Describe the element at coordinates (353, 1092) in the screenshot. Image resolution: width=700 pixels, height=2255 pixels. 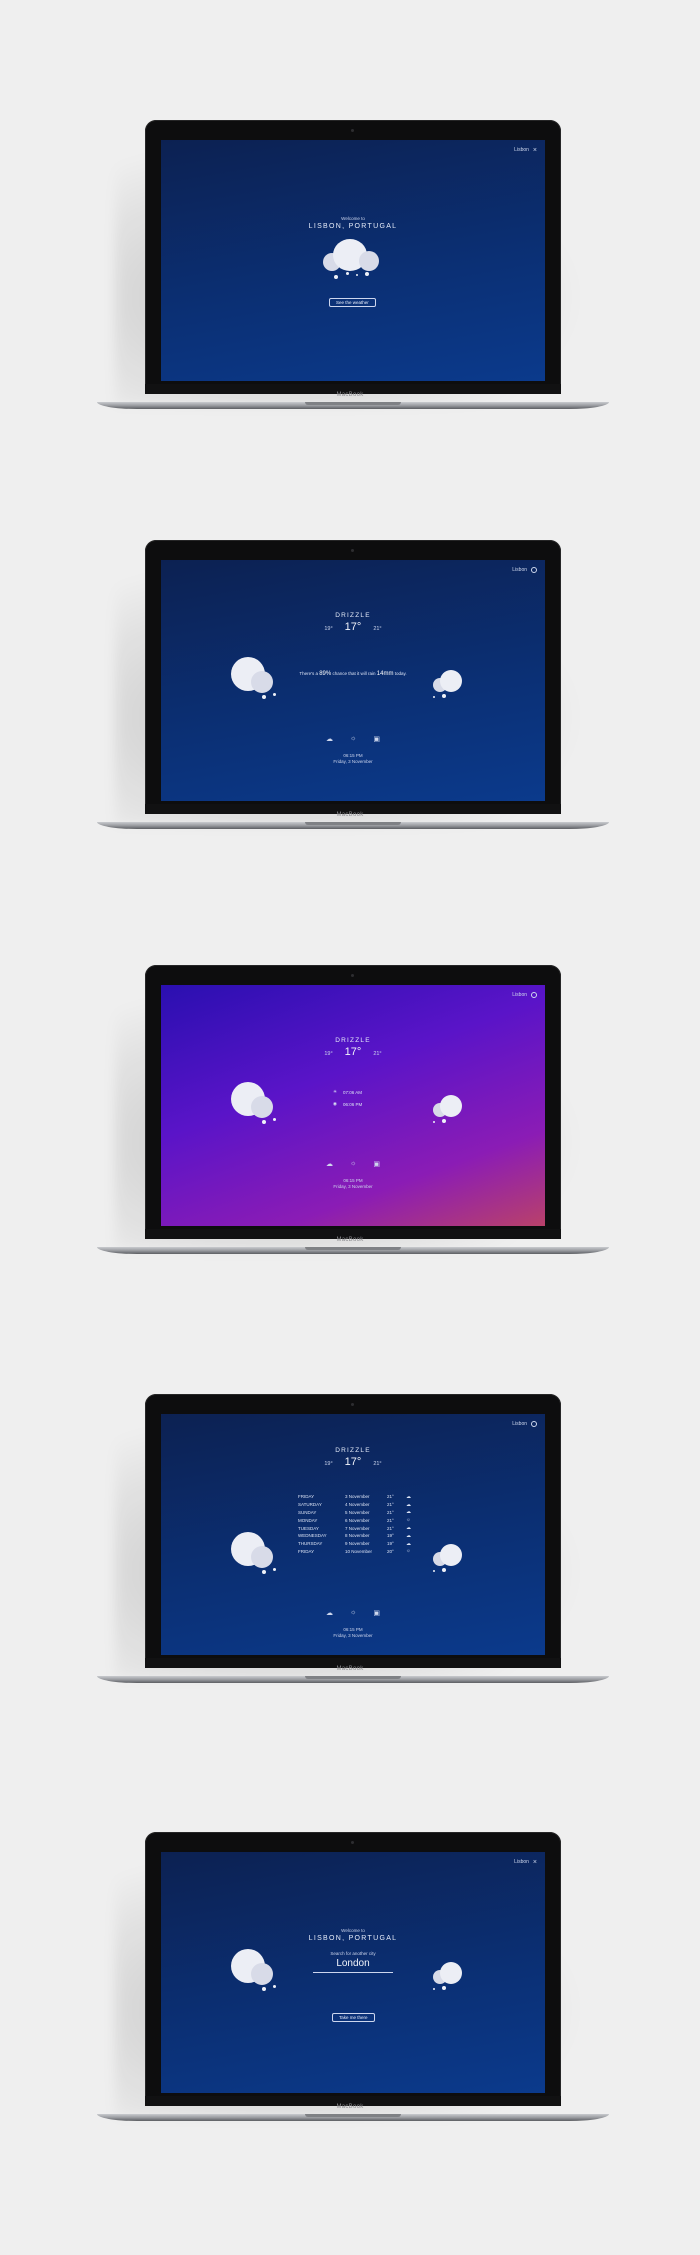
I see `sunrise-time: 07:06 AM` at that location.